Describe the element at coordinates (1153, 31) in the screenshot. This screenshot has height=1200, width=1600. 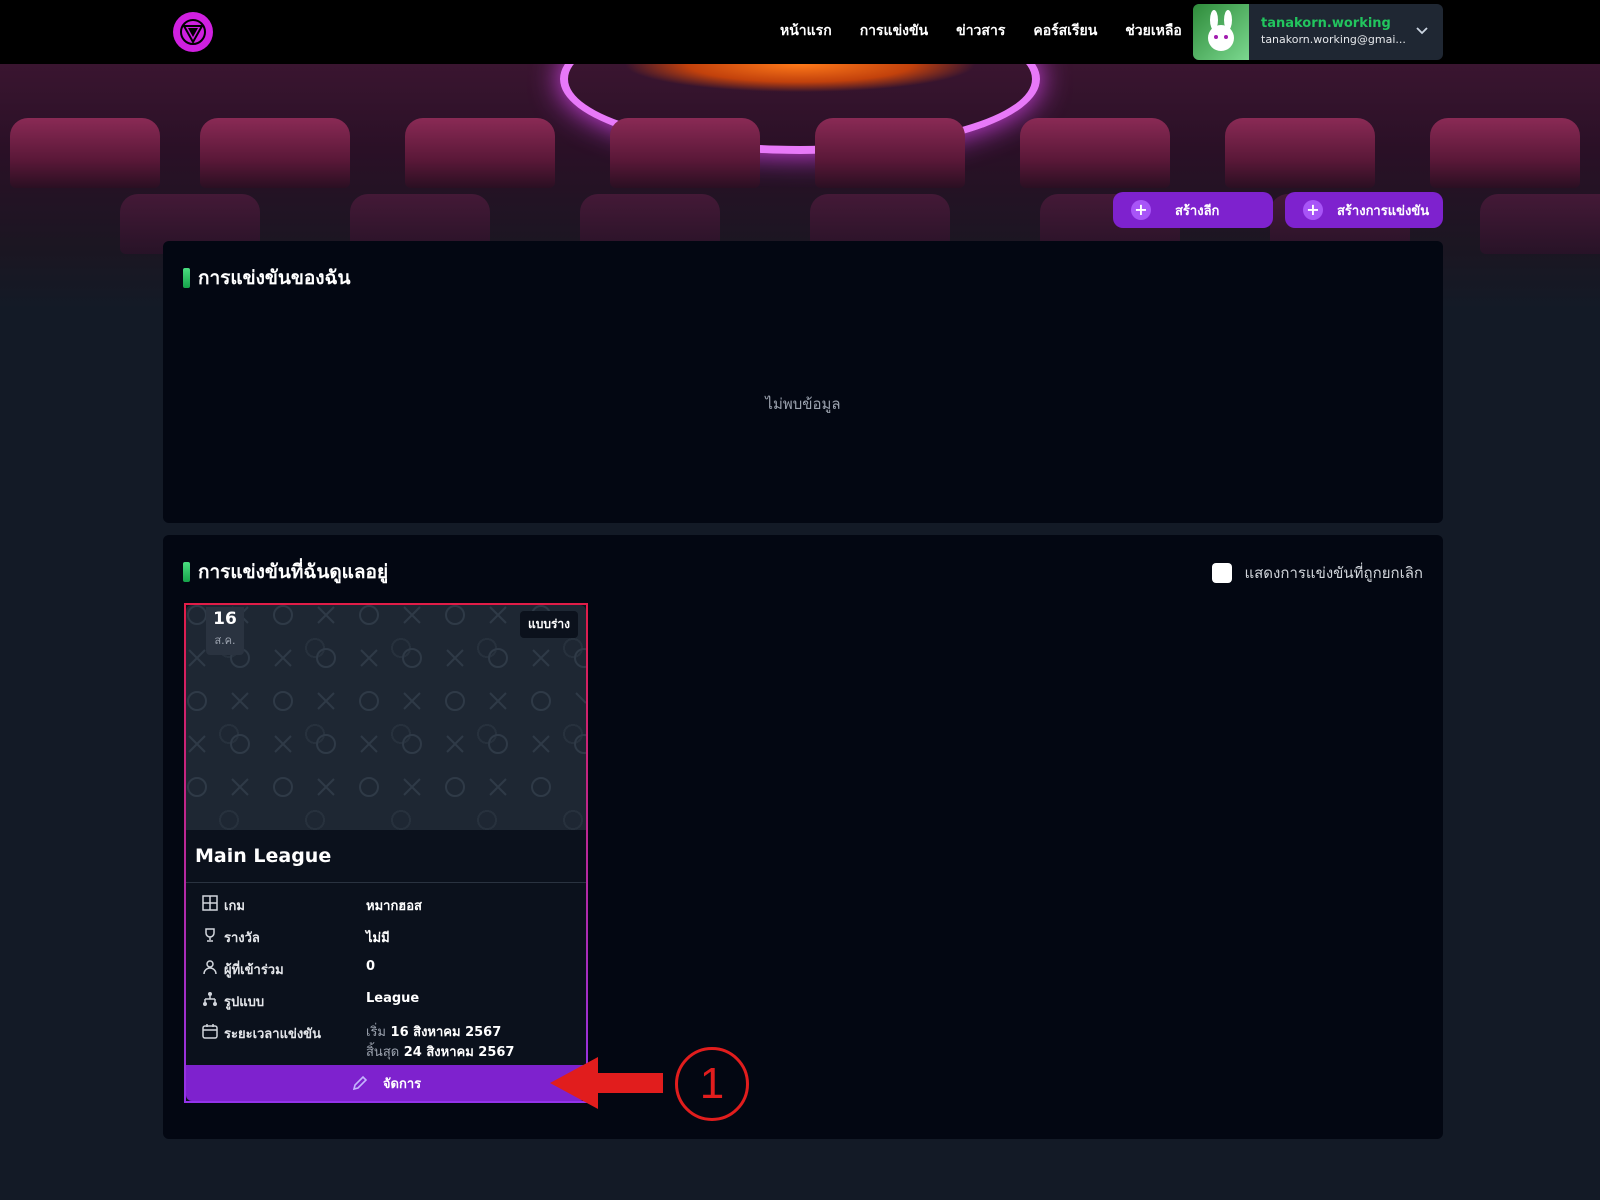
I see `nav-link-help: ช่วยเหลือ` at that location.